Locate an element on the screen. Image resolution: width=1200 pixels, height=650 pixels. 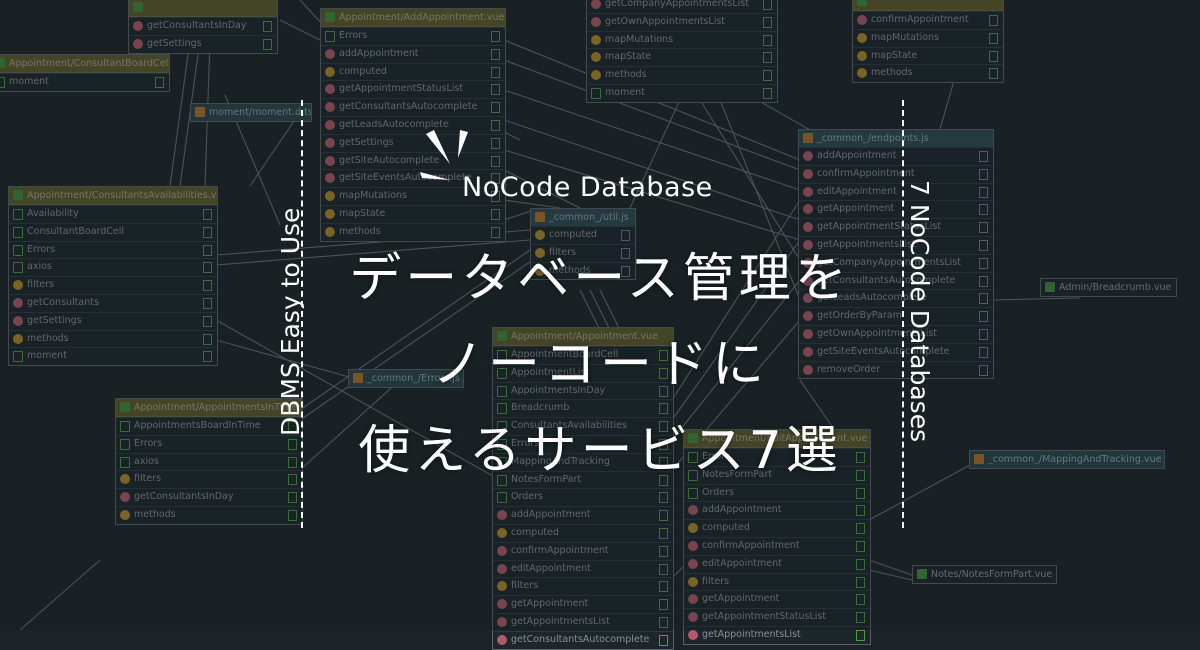
banner-title-line-1: データベース管理を is located at coordinates (600, 279).